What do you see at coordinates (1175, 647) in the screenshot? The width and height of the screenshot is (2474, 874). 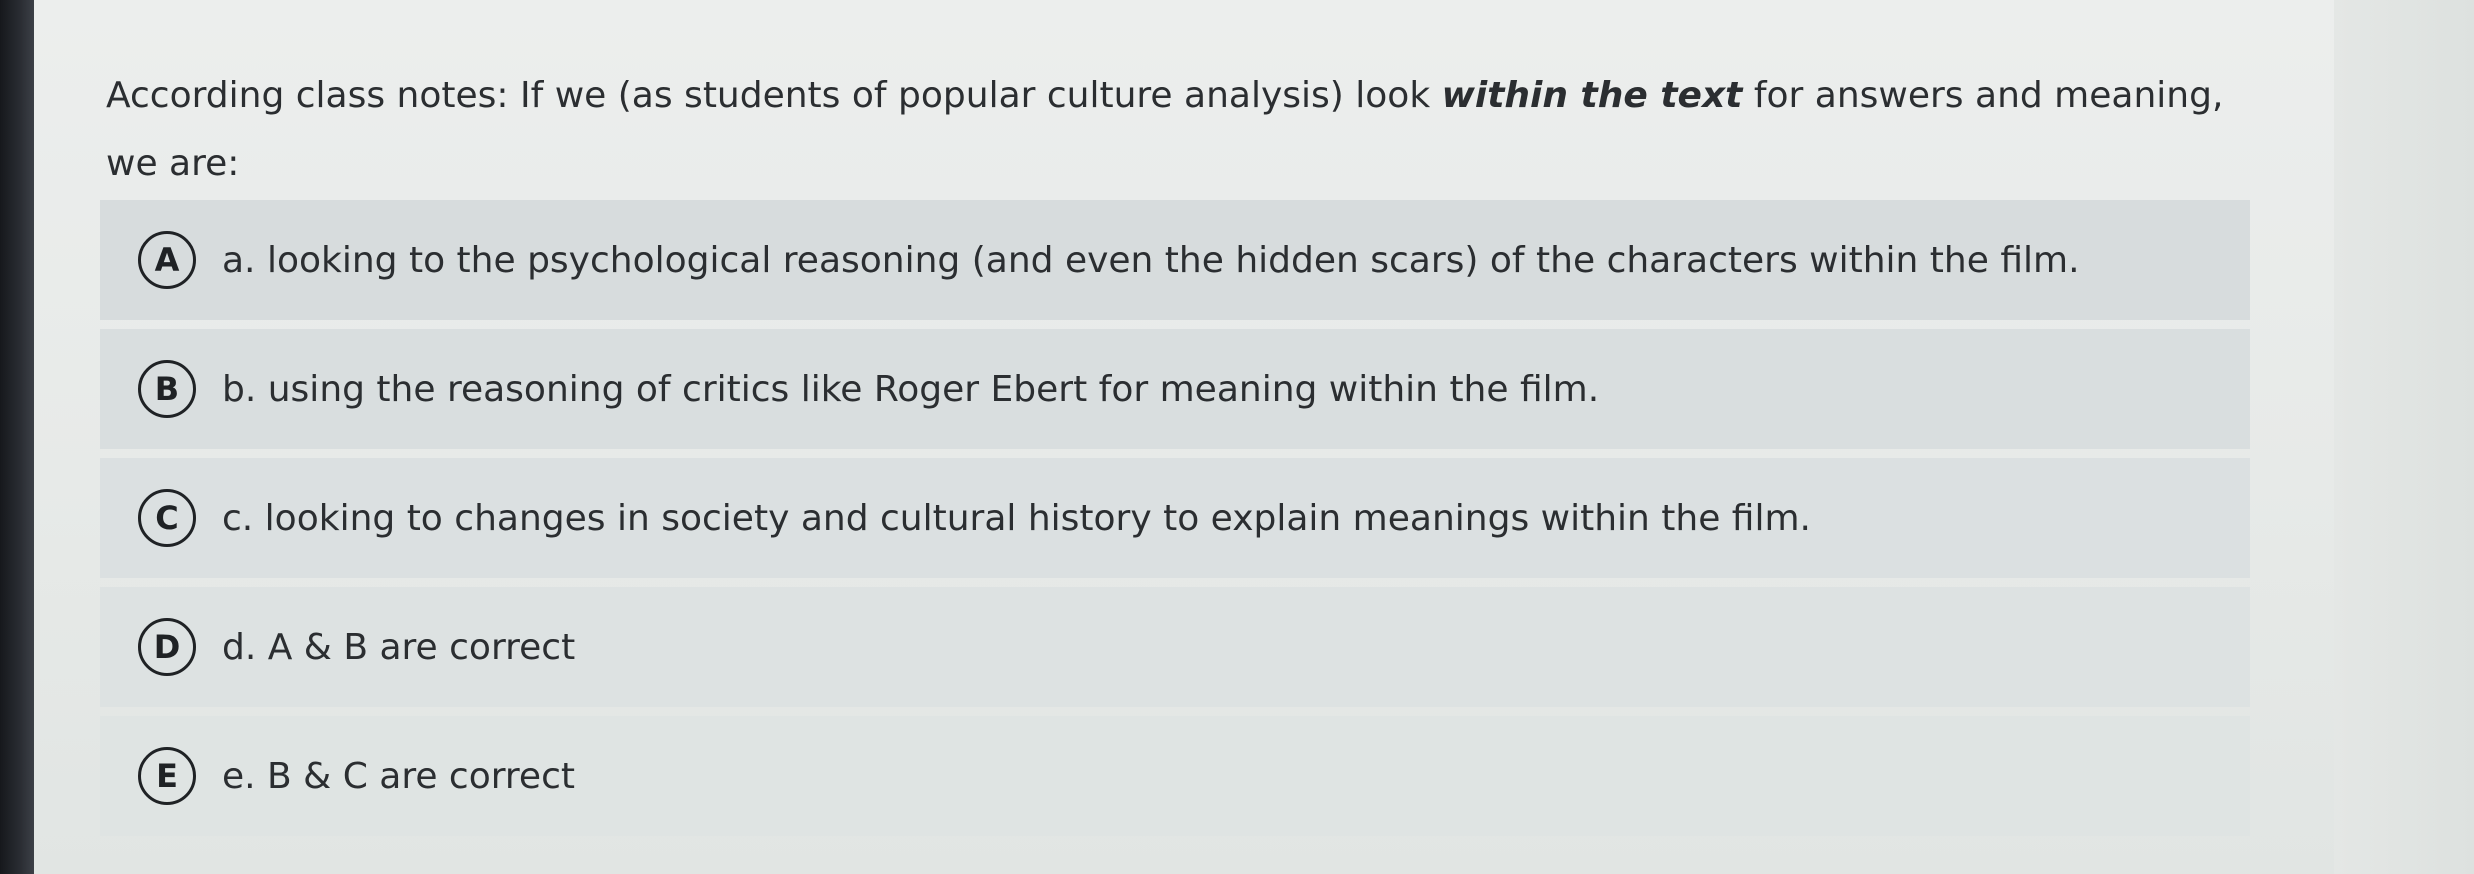 I see `option-d: D d. A & B are correct` at bounding box center [1175, 647].